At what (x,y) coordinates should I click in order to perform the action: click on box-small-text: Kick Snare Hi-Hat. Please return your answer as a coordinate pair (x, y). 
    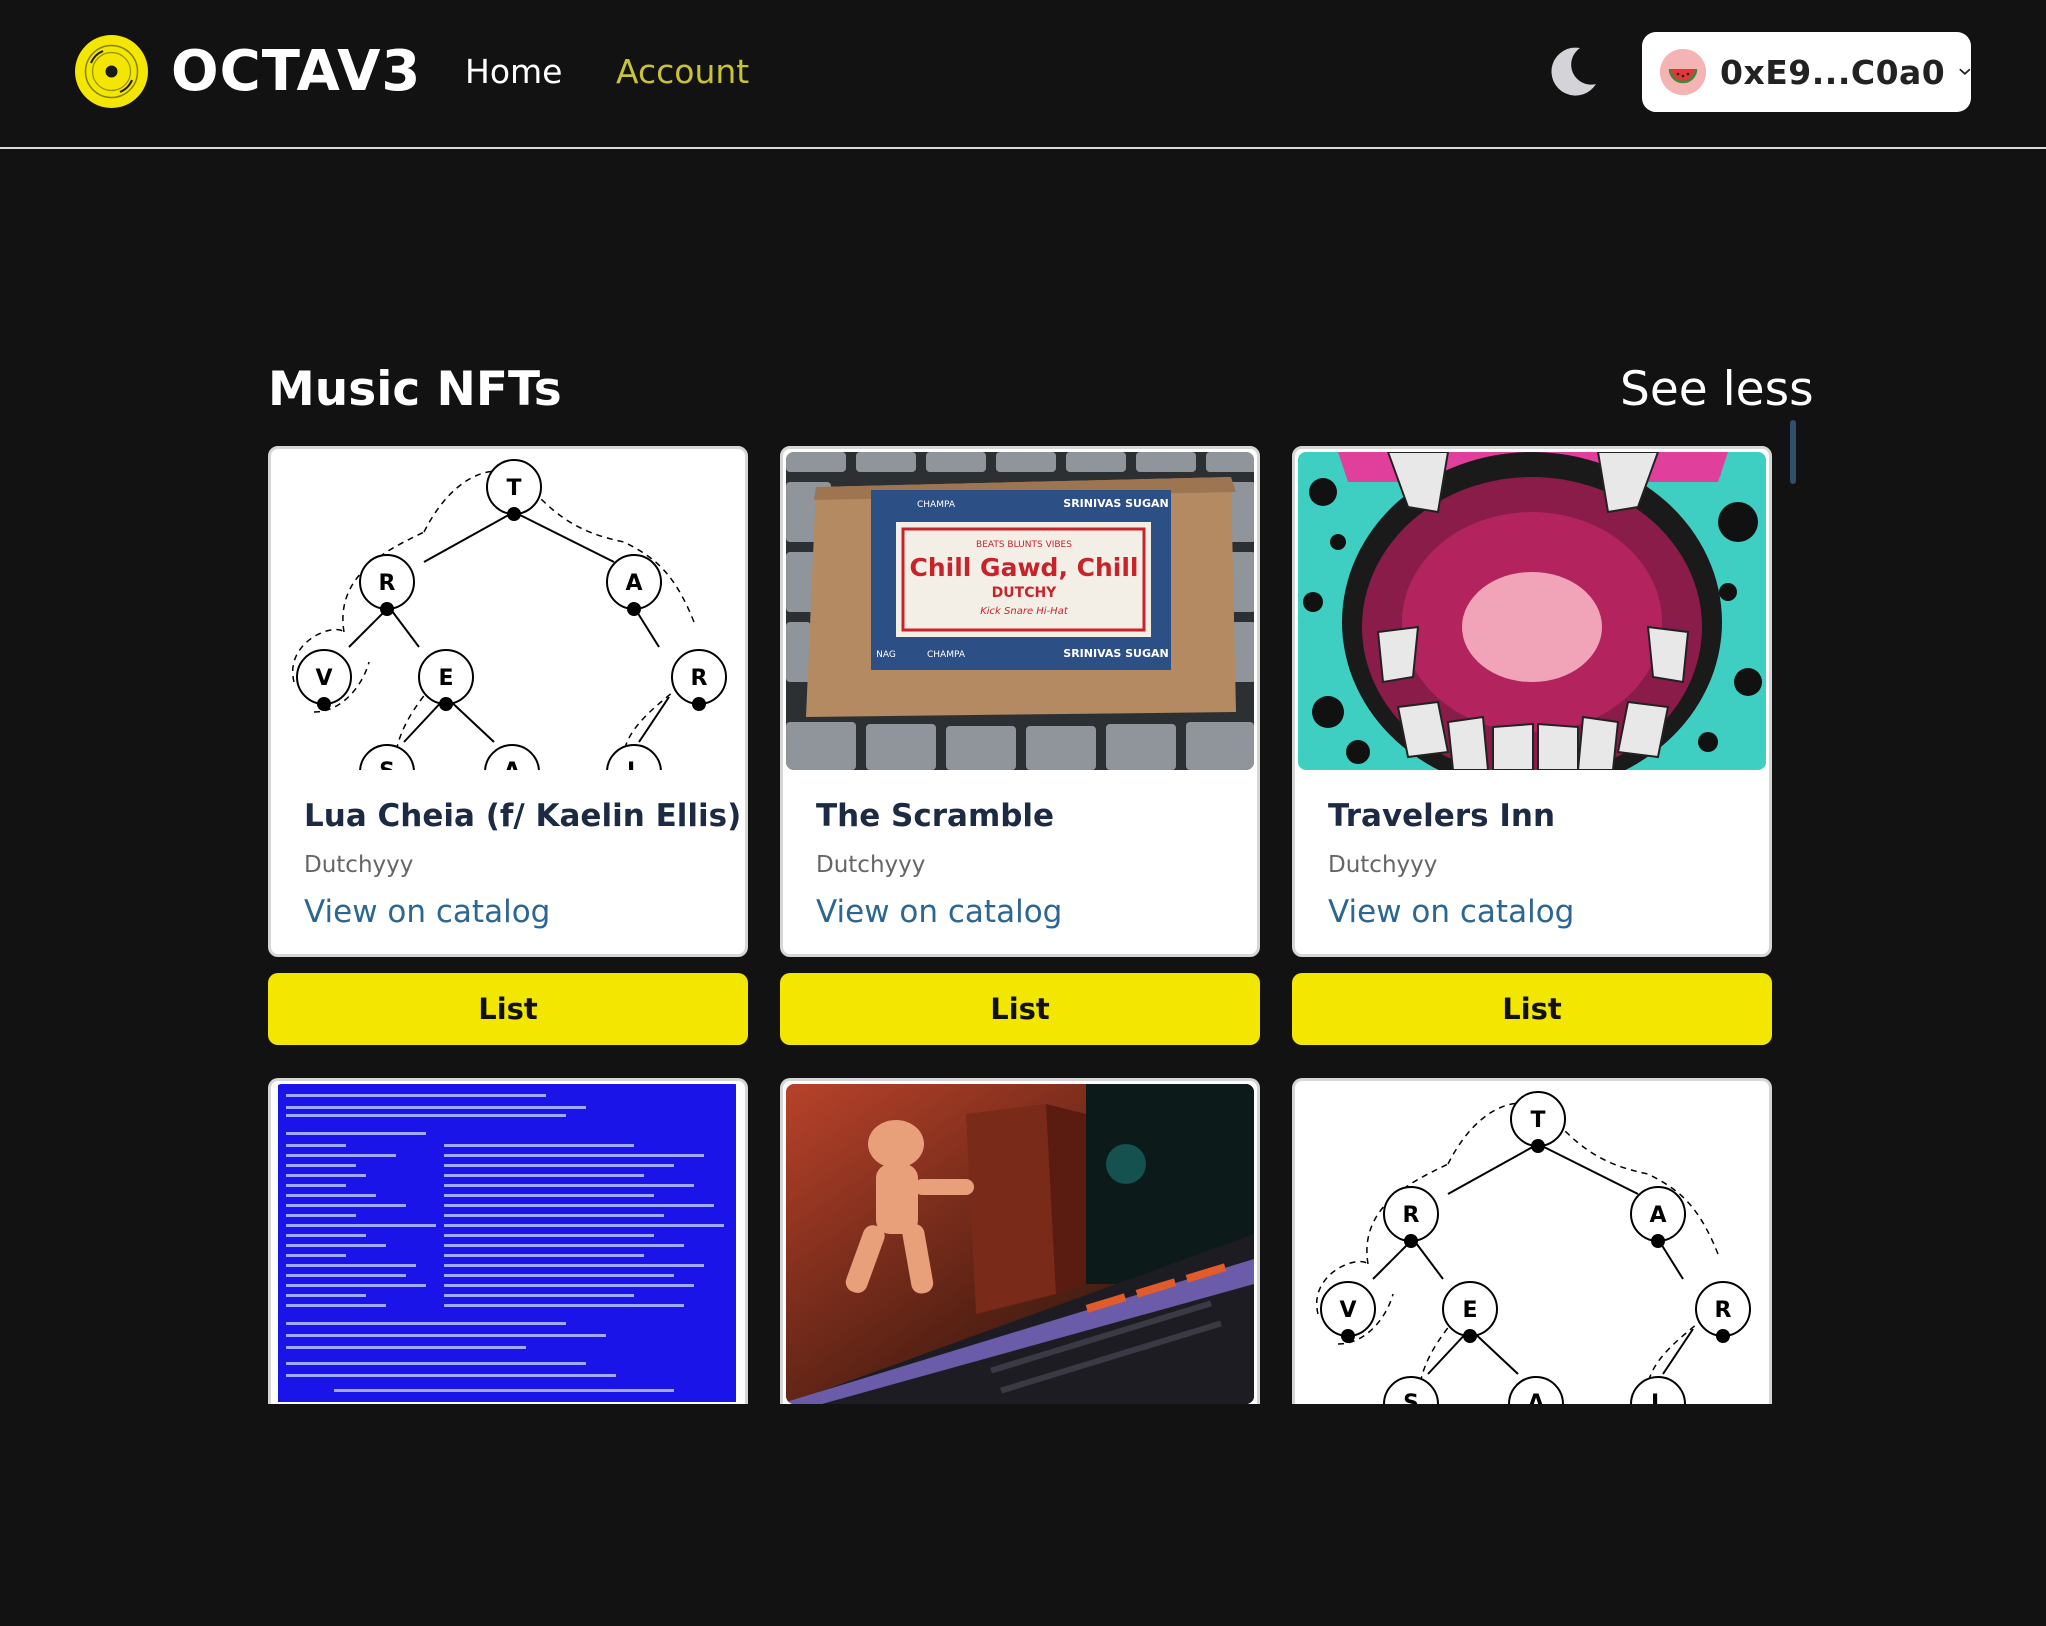
    Looking at the image, I should click on (1024, 611).